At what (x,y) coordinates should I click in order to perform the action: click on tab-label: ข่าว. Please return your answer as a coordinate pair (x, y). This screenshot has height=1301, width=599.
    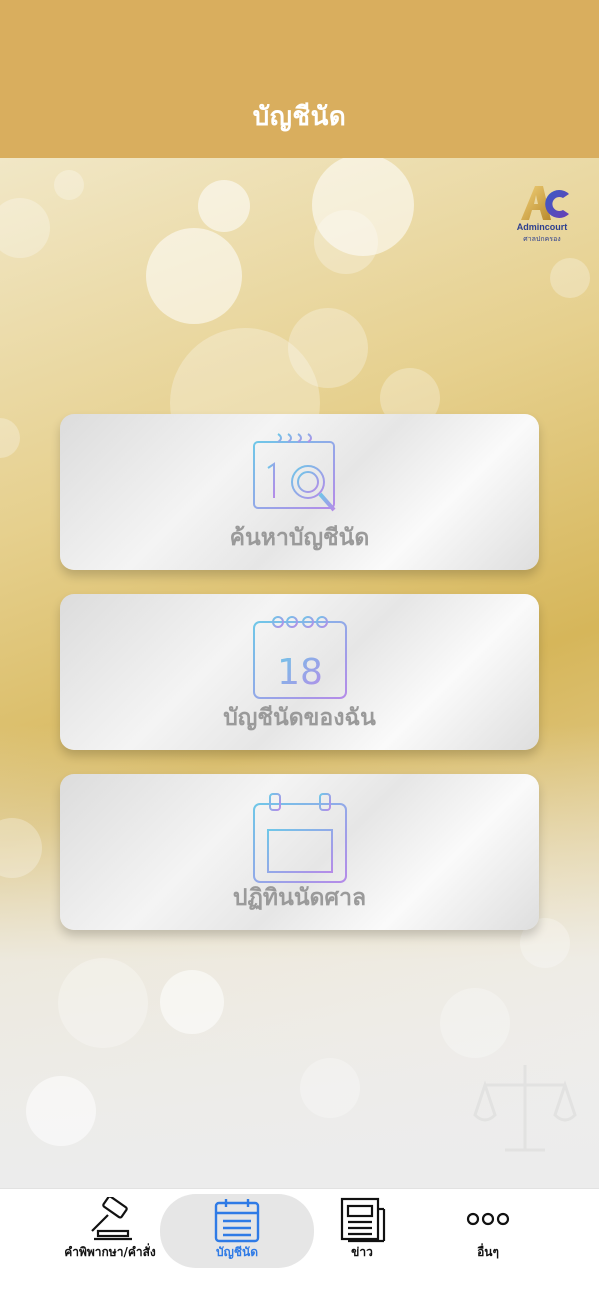
    Looking at the image, I should click on (362, 1252).